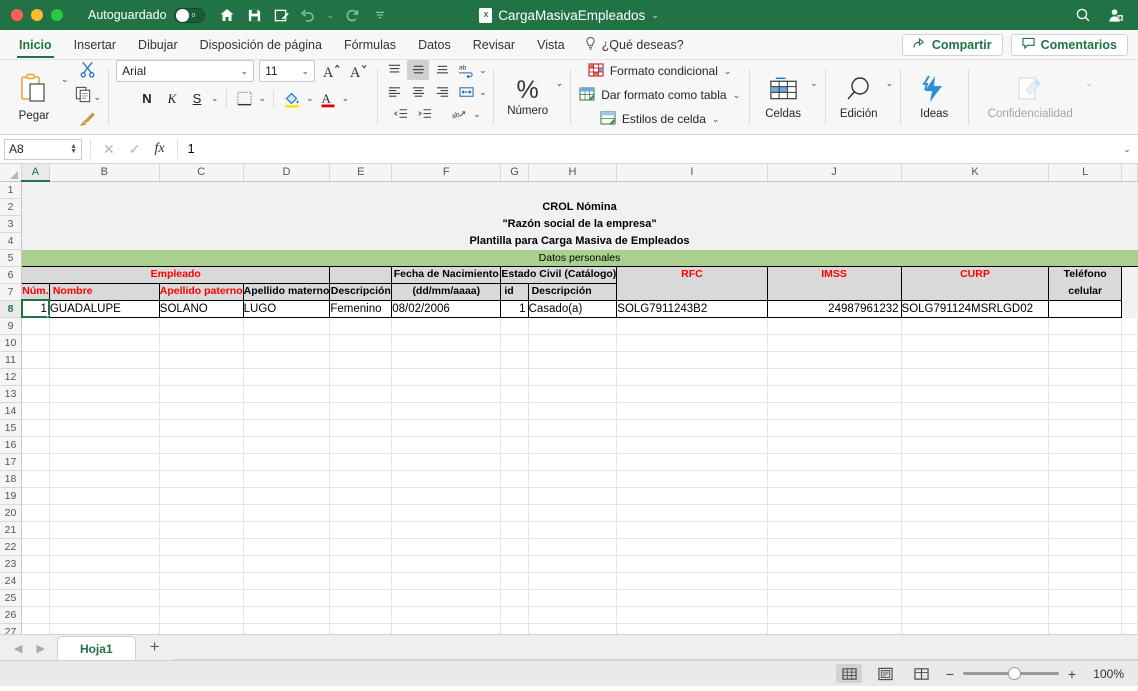 This screenshot has height=691, width=1138. What do you see at coordinates (975, 326) in the screenshot?
I see `cell-k9` at bounding box center [975, 326].